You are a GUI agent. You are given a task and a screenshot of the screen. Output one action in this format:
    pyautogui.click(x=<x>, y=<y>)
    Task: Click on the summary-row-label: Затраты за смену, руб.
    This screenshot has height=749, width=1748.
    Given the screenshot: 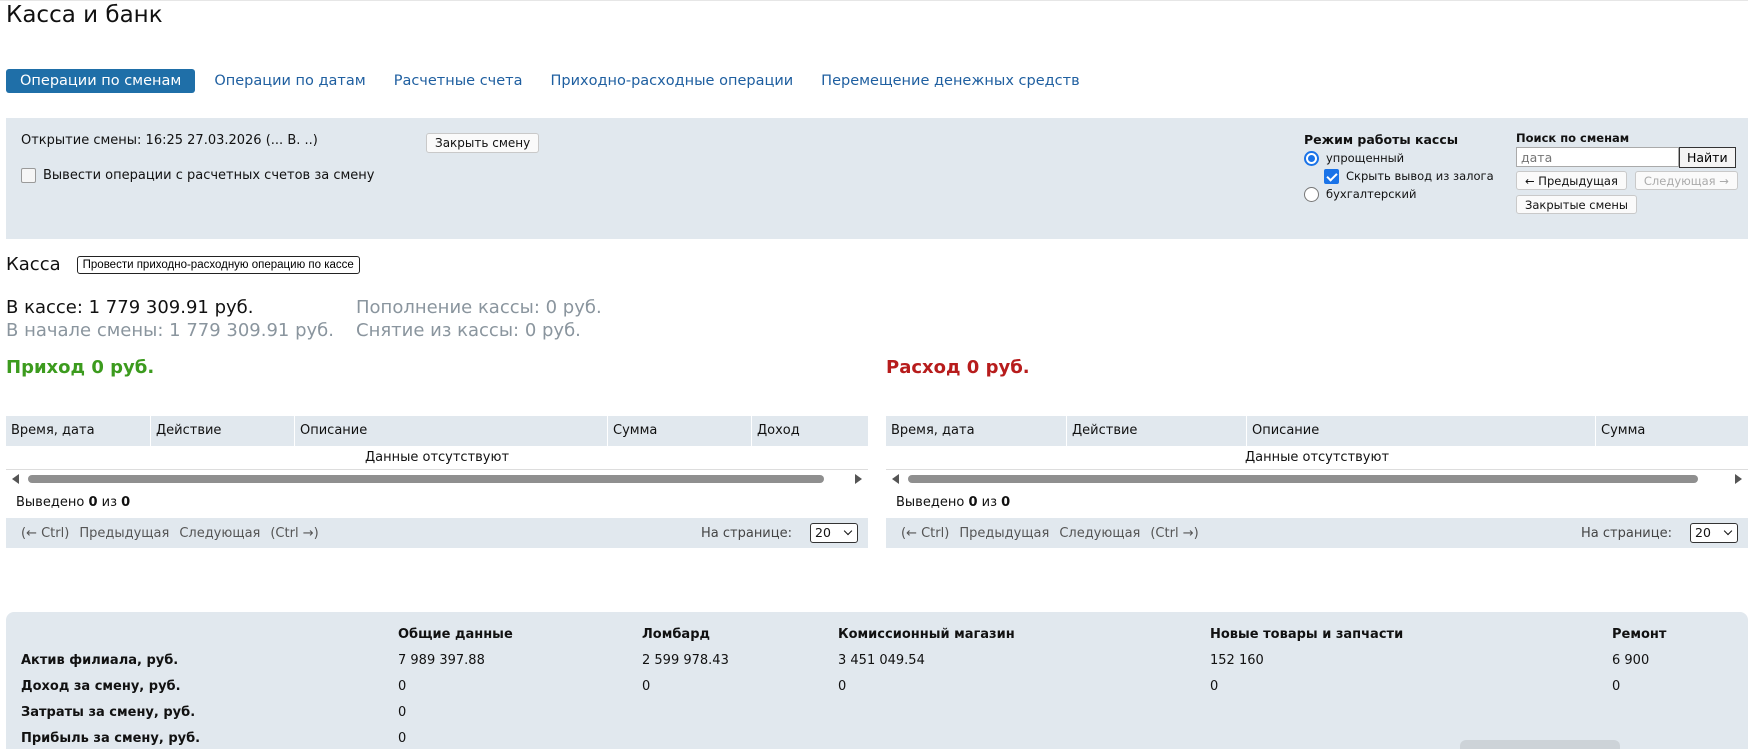 What is the action you would take?
    pyautogui.click(x=108, y=712)
    